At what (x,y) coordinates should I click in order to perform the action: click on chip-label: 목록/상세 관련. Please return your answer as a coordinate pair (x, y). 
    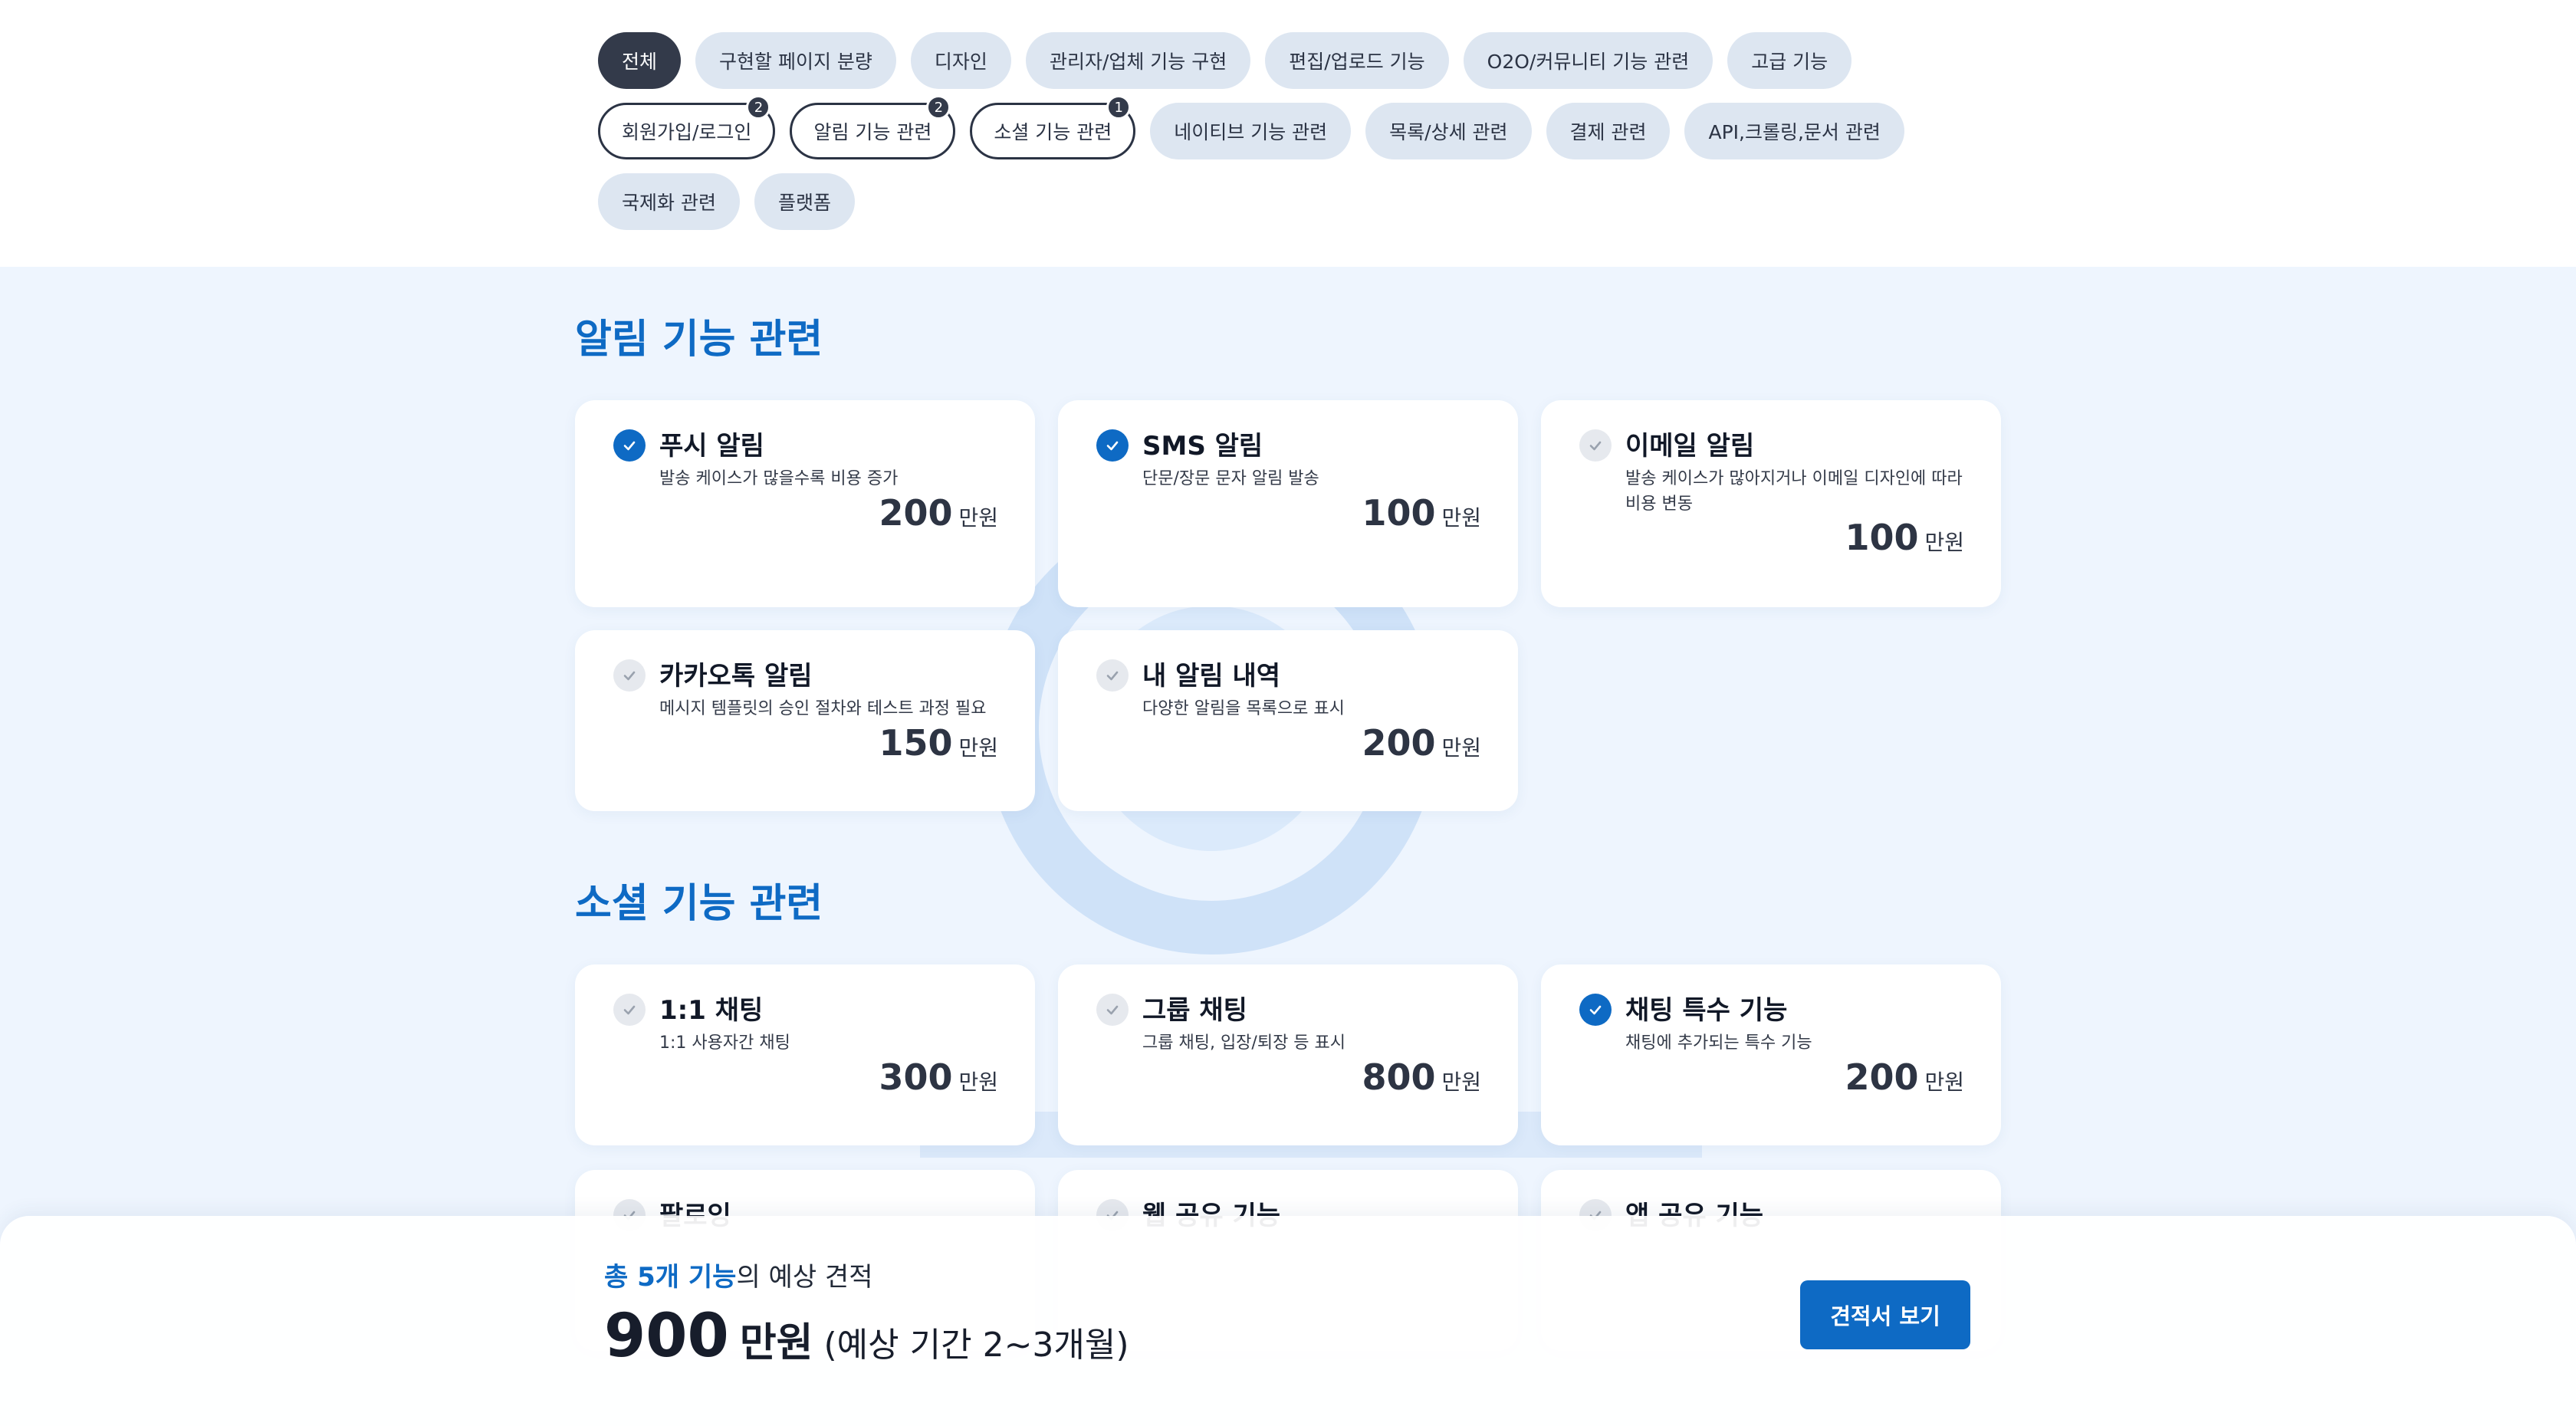
    Looking at the image, I should click on (1448, 132).